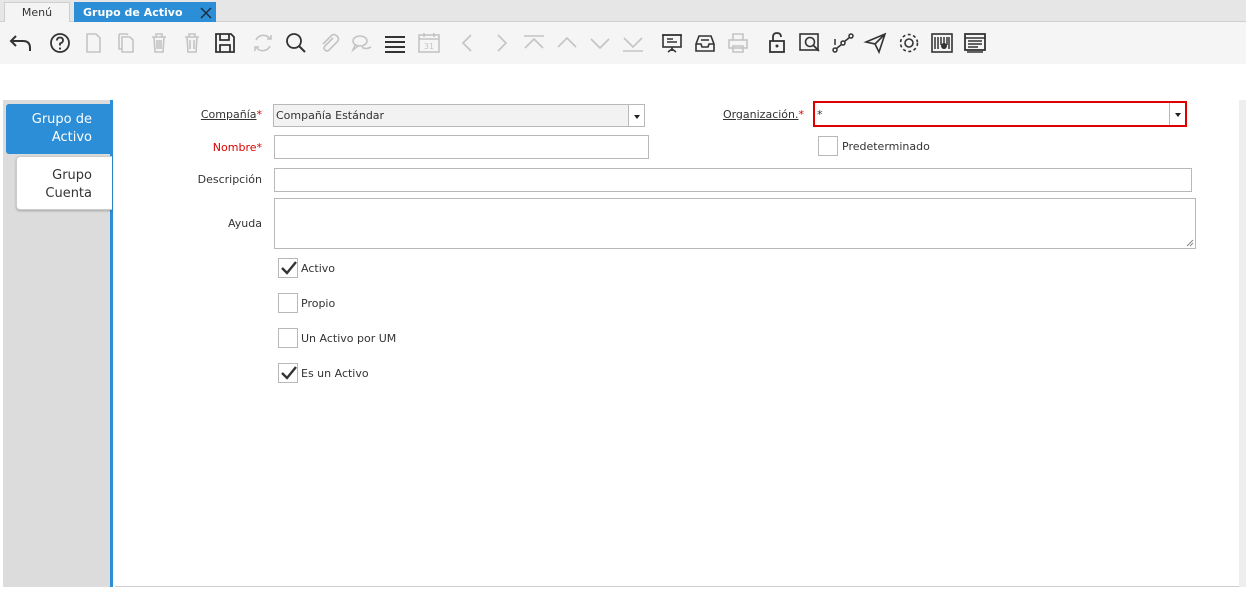 This screenshot has width=1246, height=589. Describe the element at coordinates (296, 43) in the screenshot. I see `find-icon` at that location.